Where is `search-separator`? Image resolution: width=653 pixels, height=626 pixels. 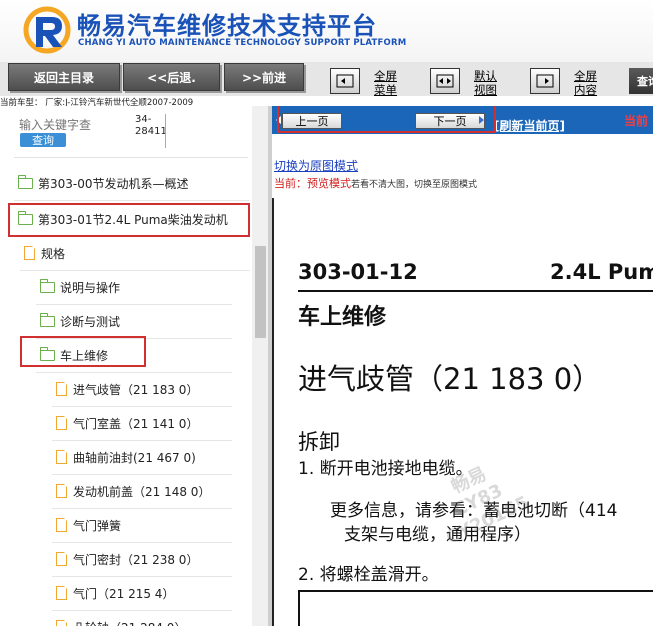
search-separator is located at coordinates (165, 131).